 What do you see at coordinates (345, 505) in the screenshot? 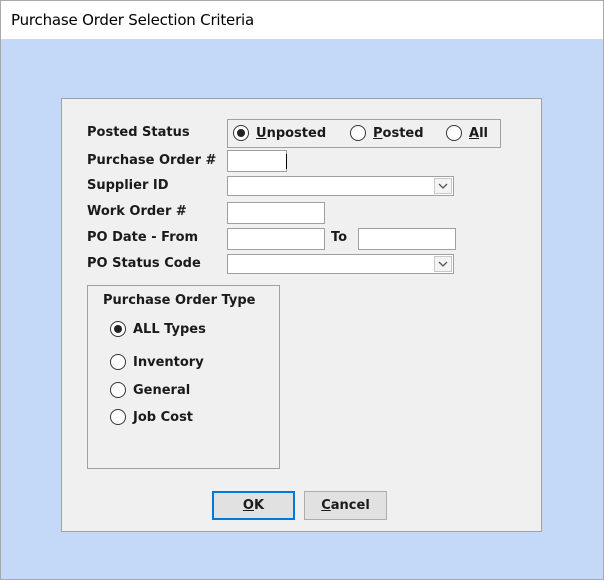
I see `cancel-button: Cancel` at bounding box center [345, 505].